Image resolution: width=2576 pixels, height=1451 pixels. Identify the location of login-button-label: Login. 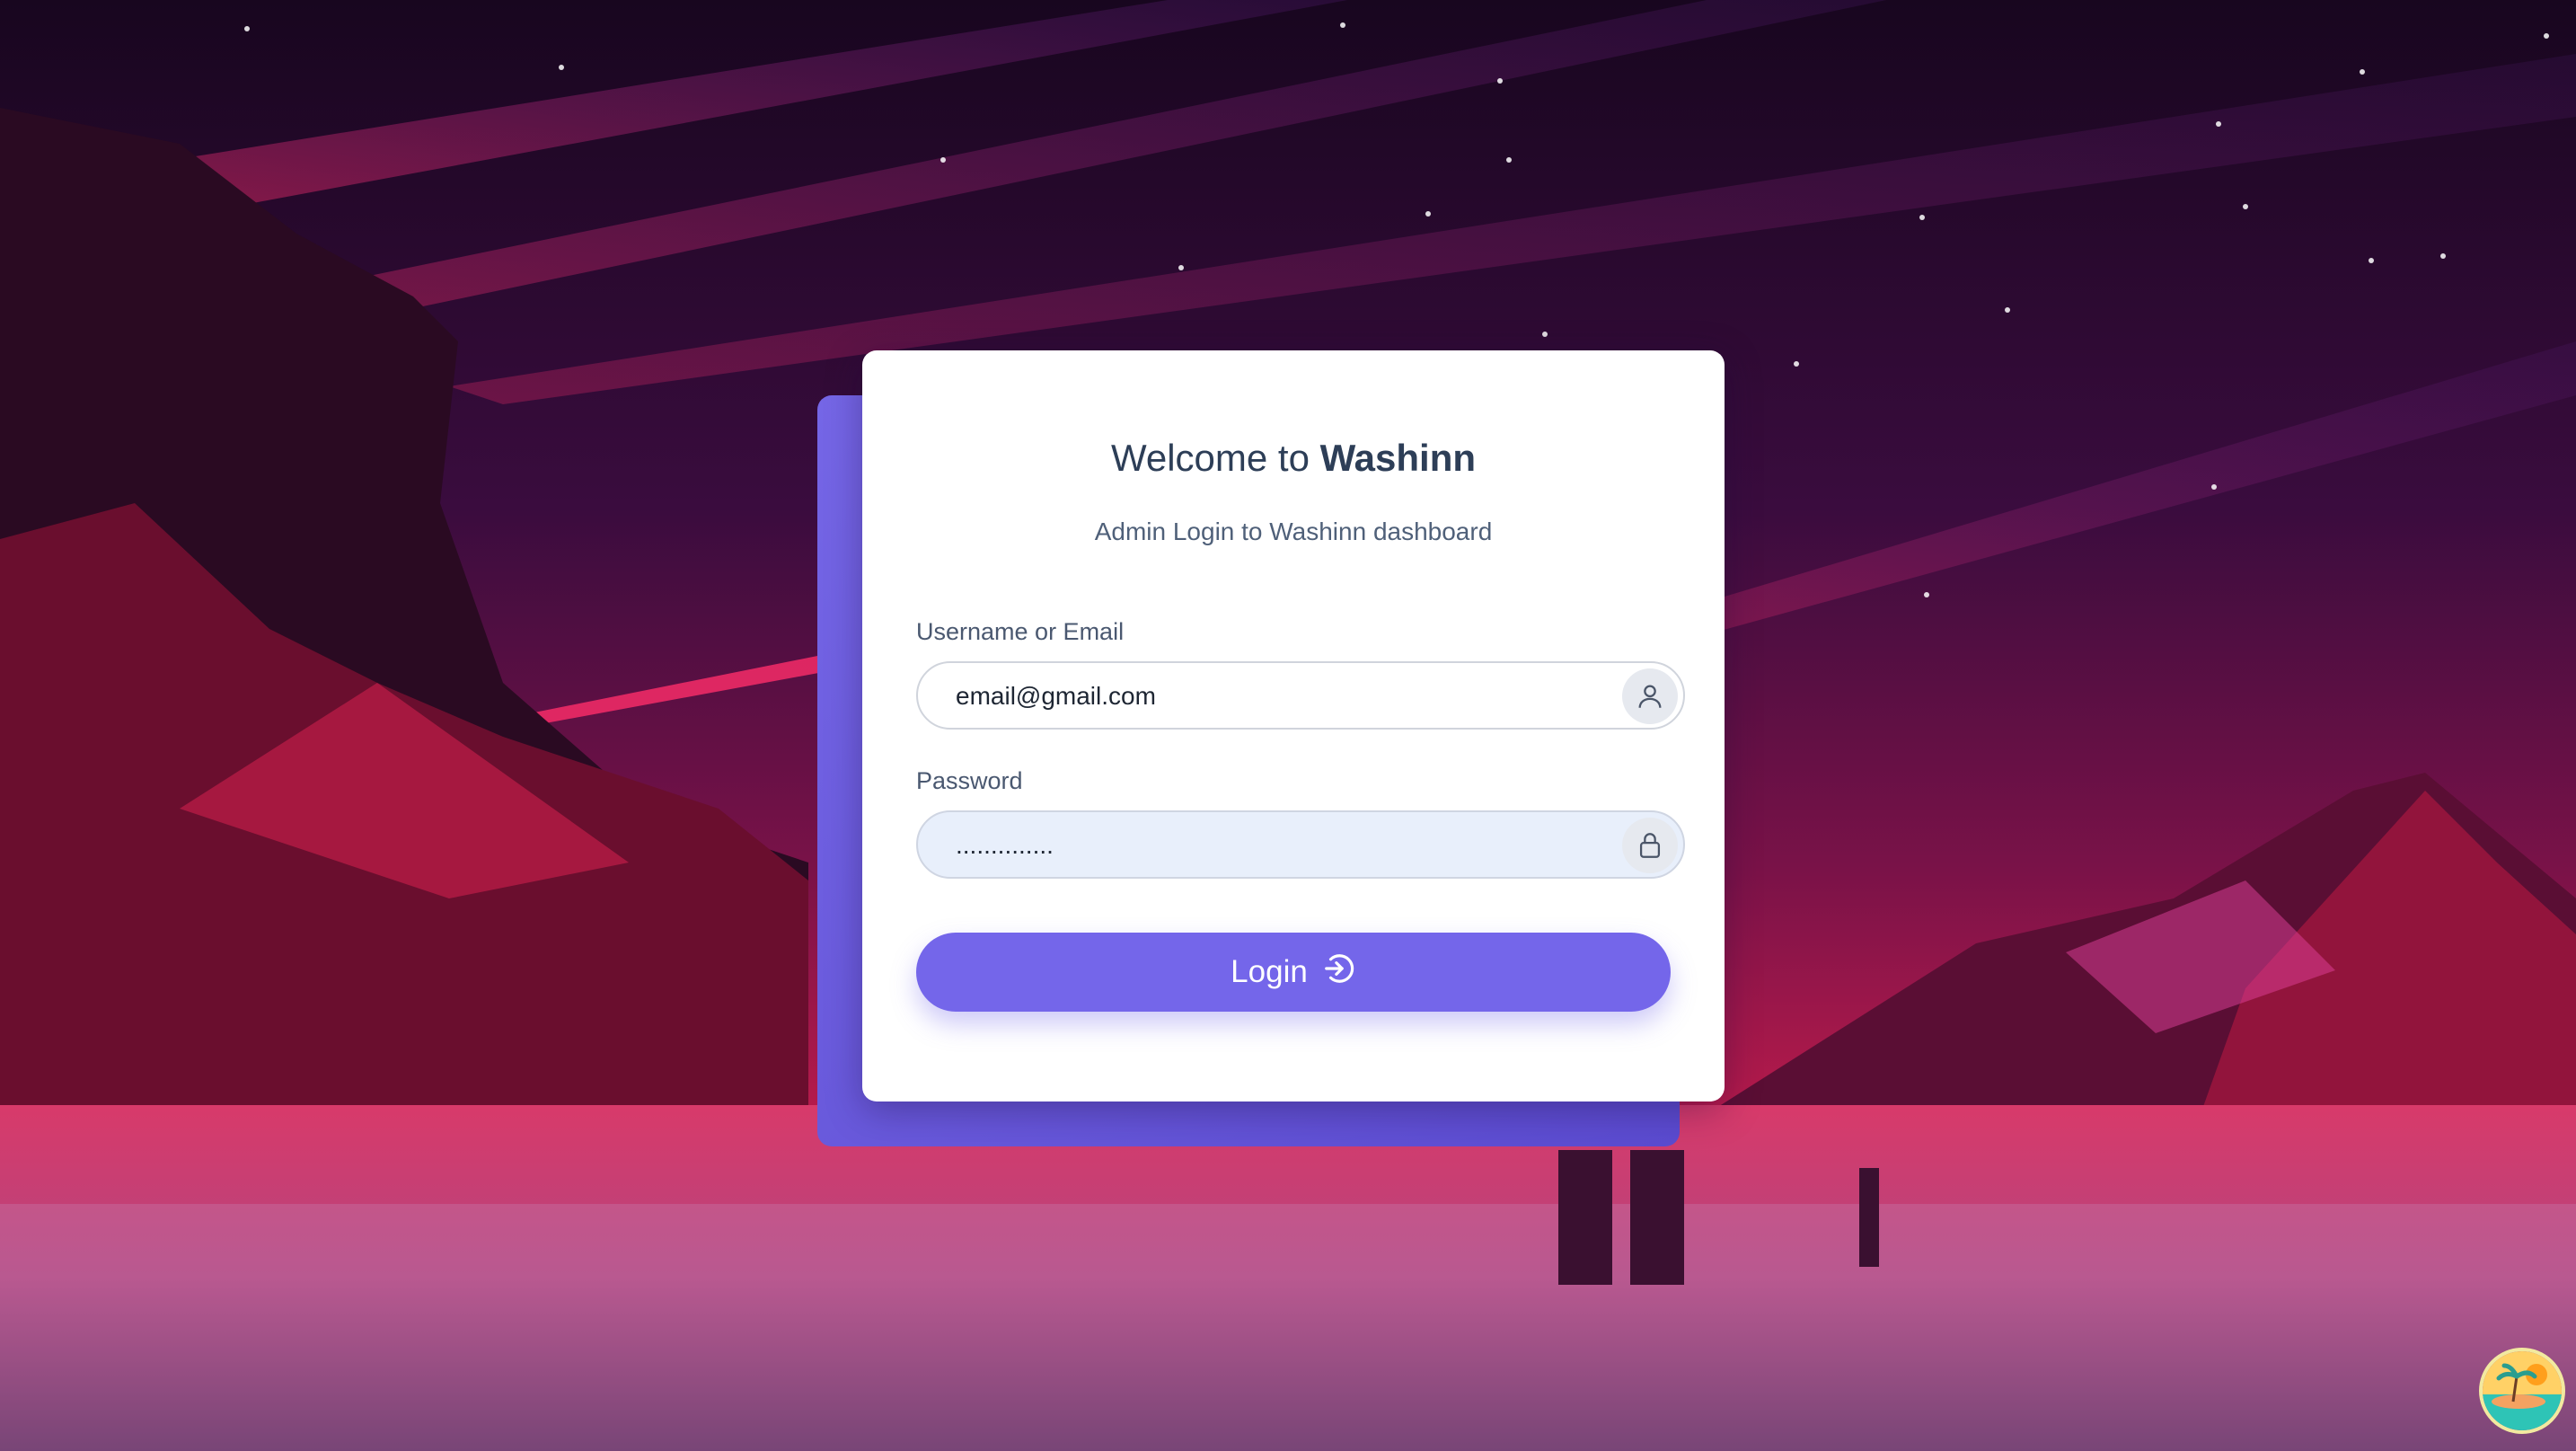
(1269, 972).